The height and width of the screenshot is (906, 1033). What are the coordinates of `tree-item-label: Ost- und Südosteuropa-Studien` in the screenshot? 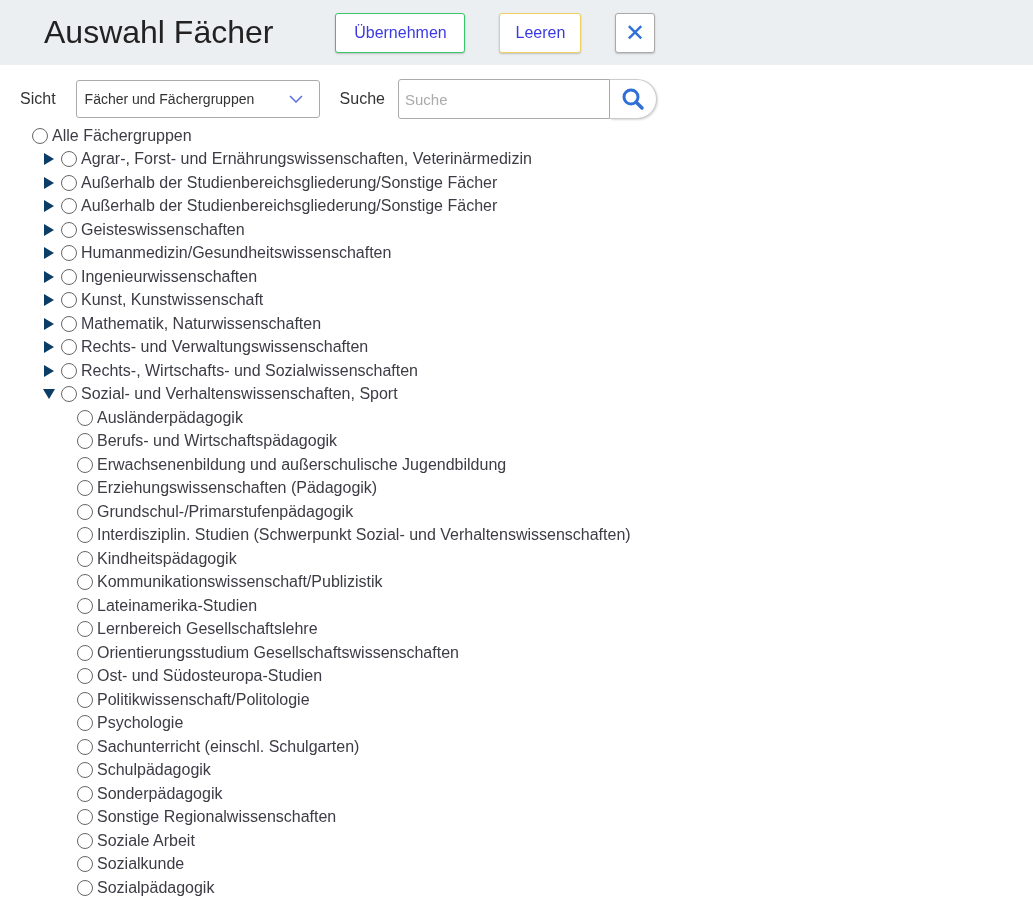 It's located at (210, 676).